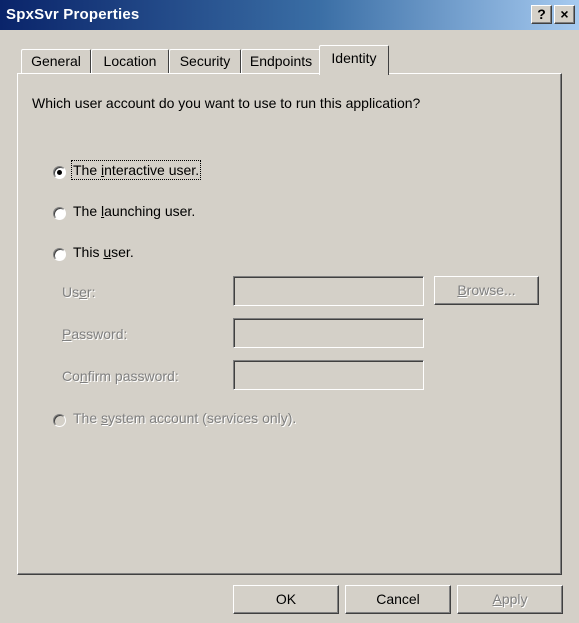  I want to click on apply-button: Apply, so click(510, 599).